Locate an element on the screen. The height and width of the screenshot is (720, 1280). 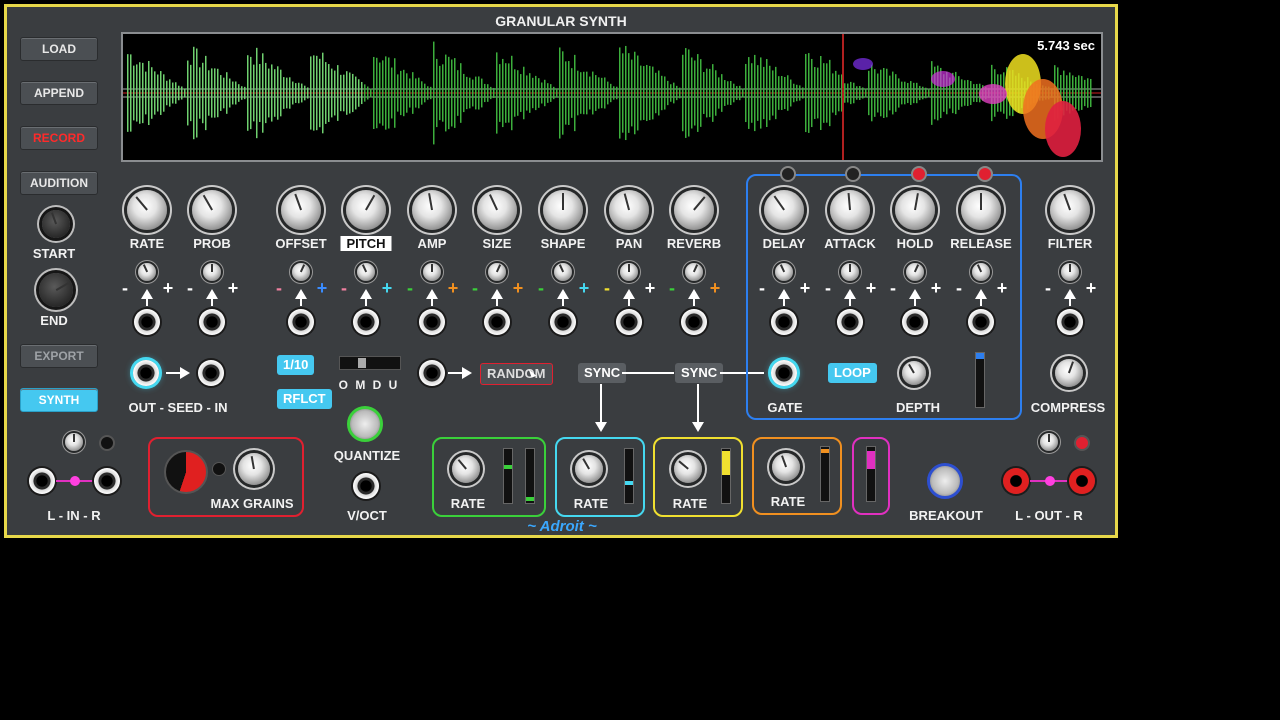
reverb-cv-arrow-stem is located at coordinates (694, 302).